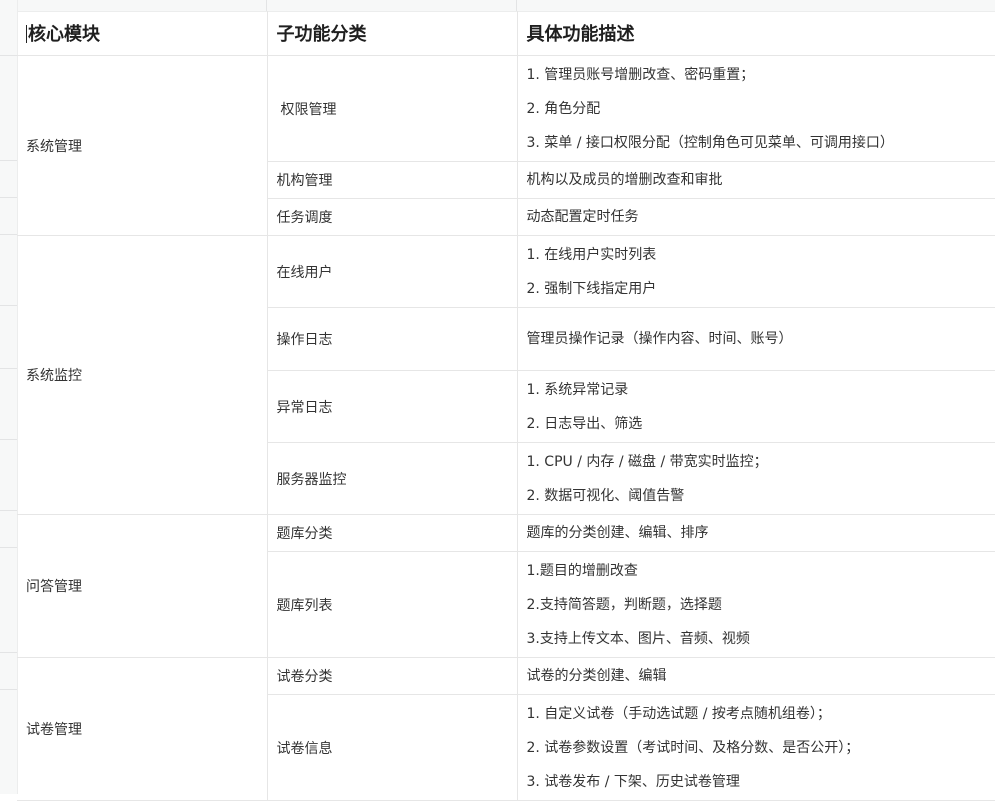 The width and height of the screenshot is (995, 801). What do you see at coordinates (624, 180) in the screenshot?
I see `description-line: 机构以及成员的增删改查和审批` at bounding box center [624, 180].